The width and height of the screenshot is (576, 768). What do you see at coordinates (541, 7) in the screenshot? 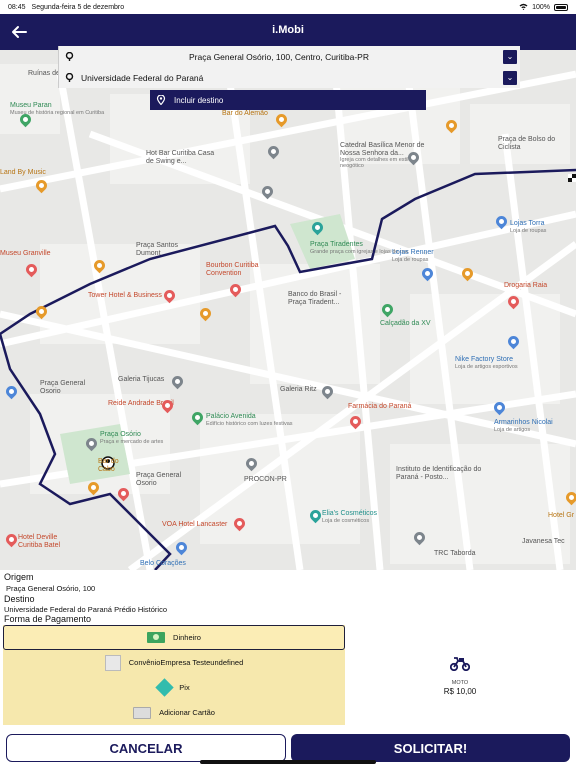
I see `battery-text: 100%` at bounding box center [541, 7].